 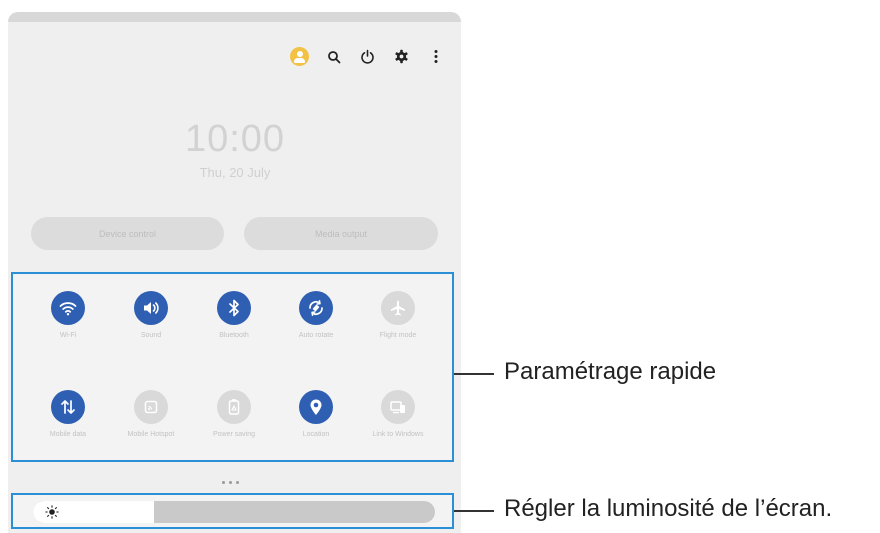 I want to click on tile-location: Location, so click(x=316, y=414).